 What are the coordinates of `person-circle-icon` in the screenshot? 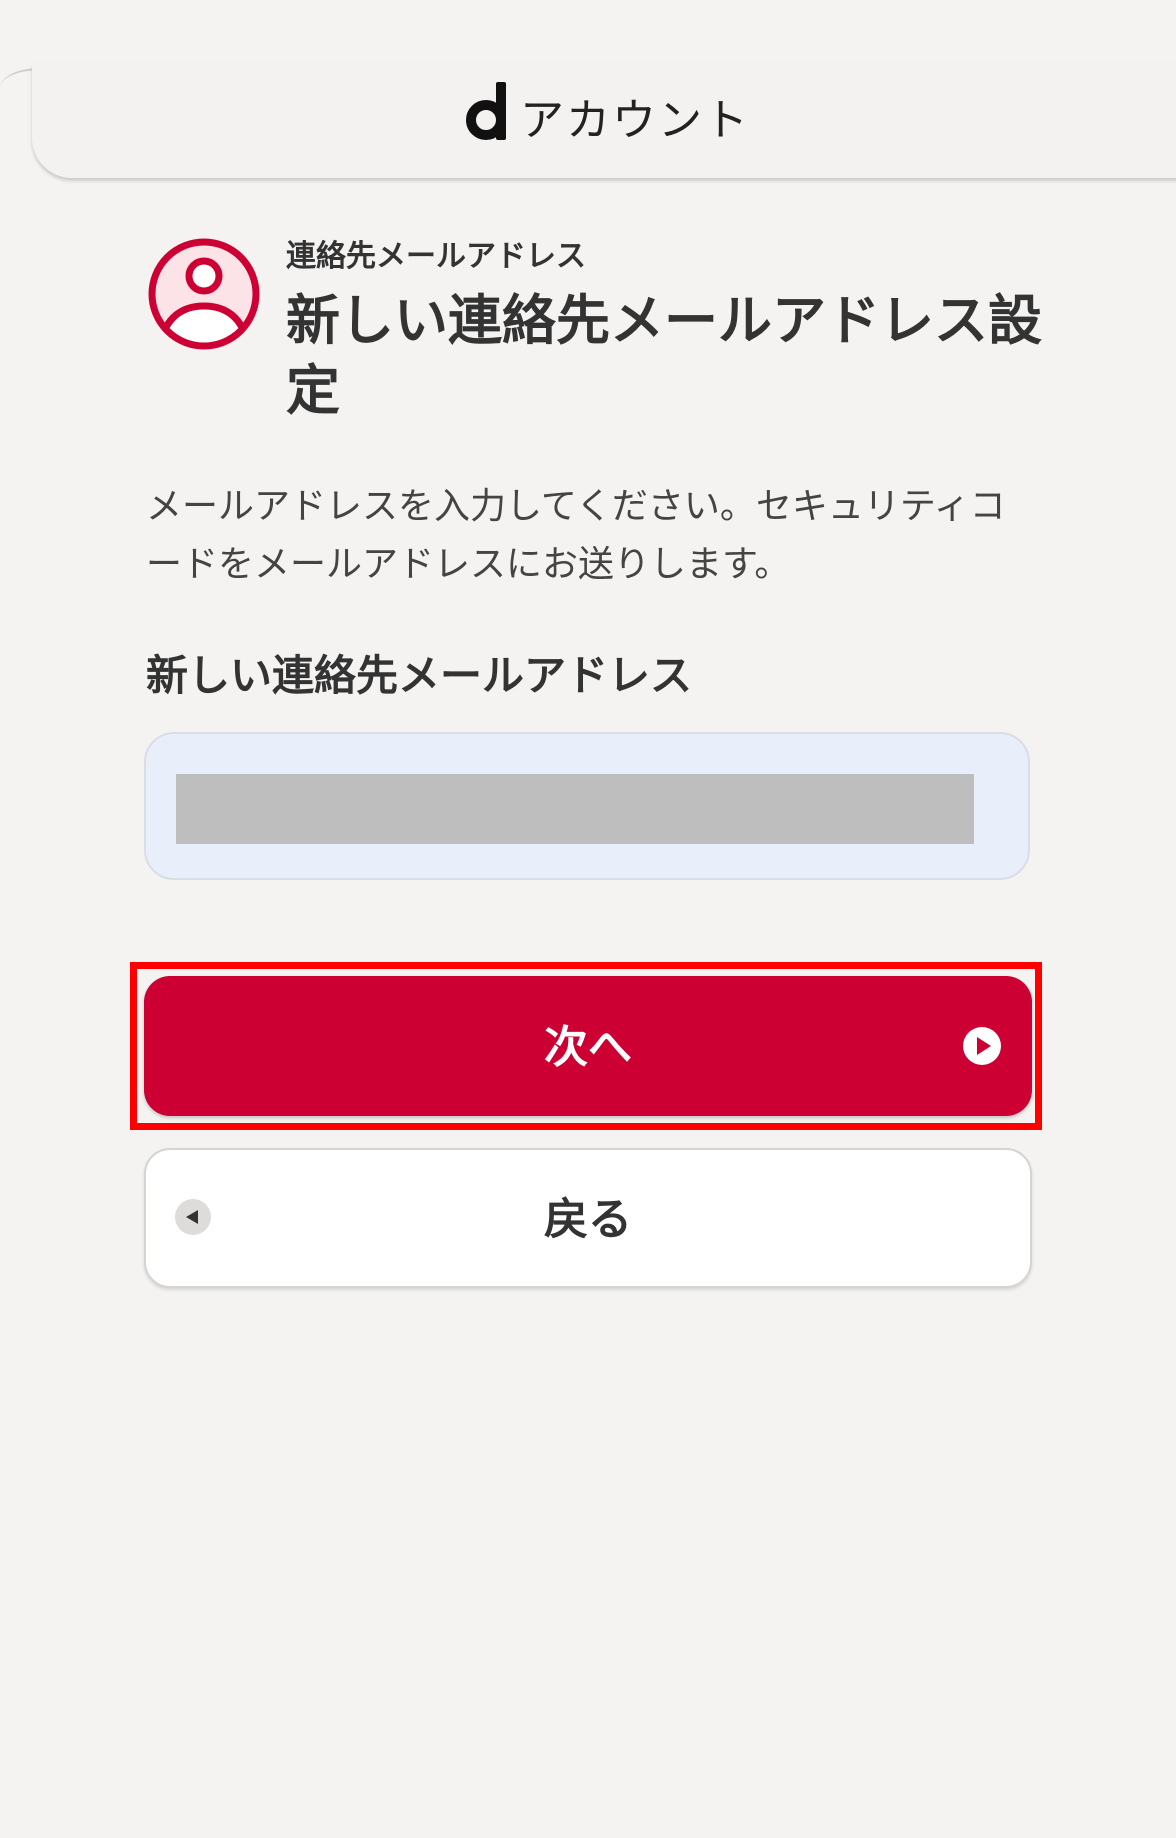 It's located at (204, 294).